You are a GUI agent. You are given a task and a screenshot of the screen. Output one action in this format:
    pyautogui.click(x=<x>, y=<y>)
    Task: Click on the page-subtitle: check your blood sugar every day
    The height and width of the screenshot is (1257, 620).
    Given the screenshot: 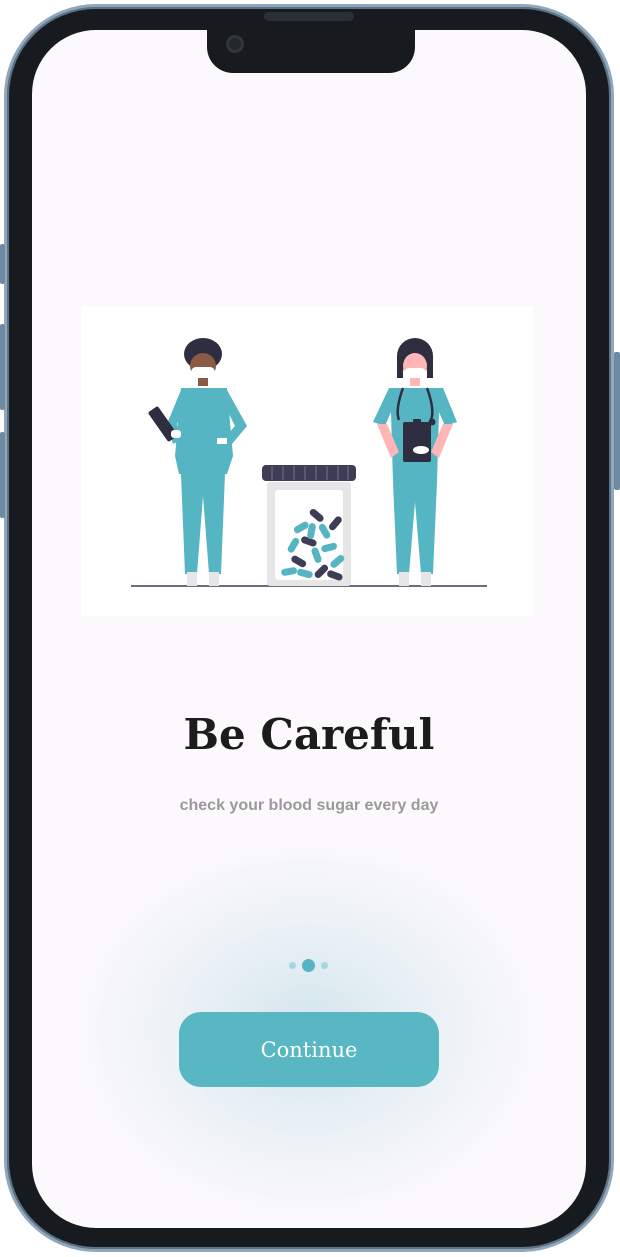 What is the action you would take?
    pyautogui.click(x=309, y=805)
    